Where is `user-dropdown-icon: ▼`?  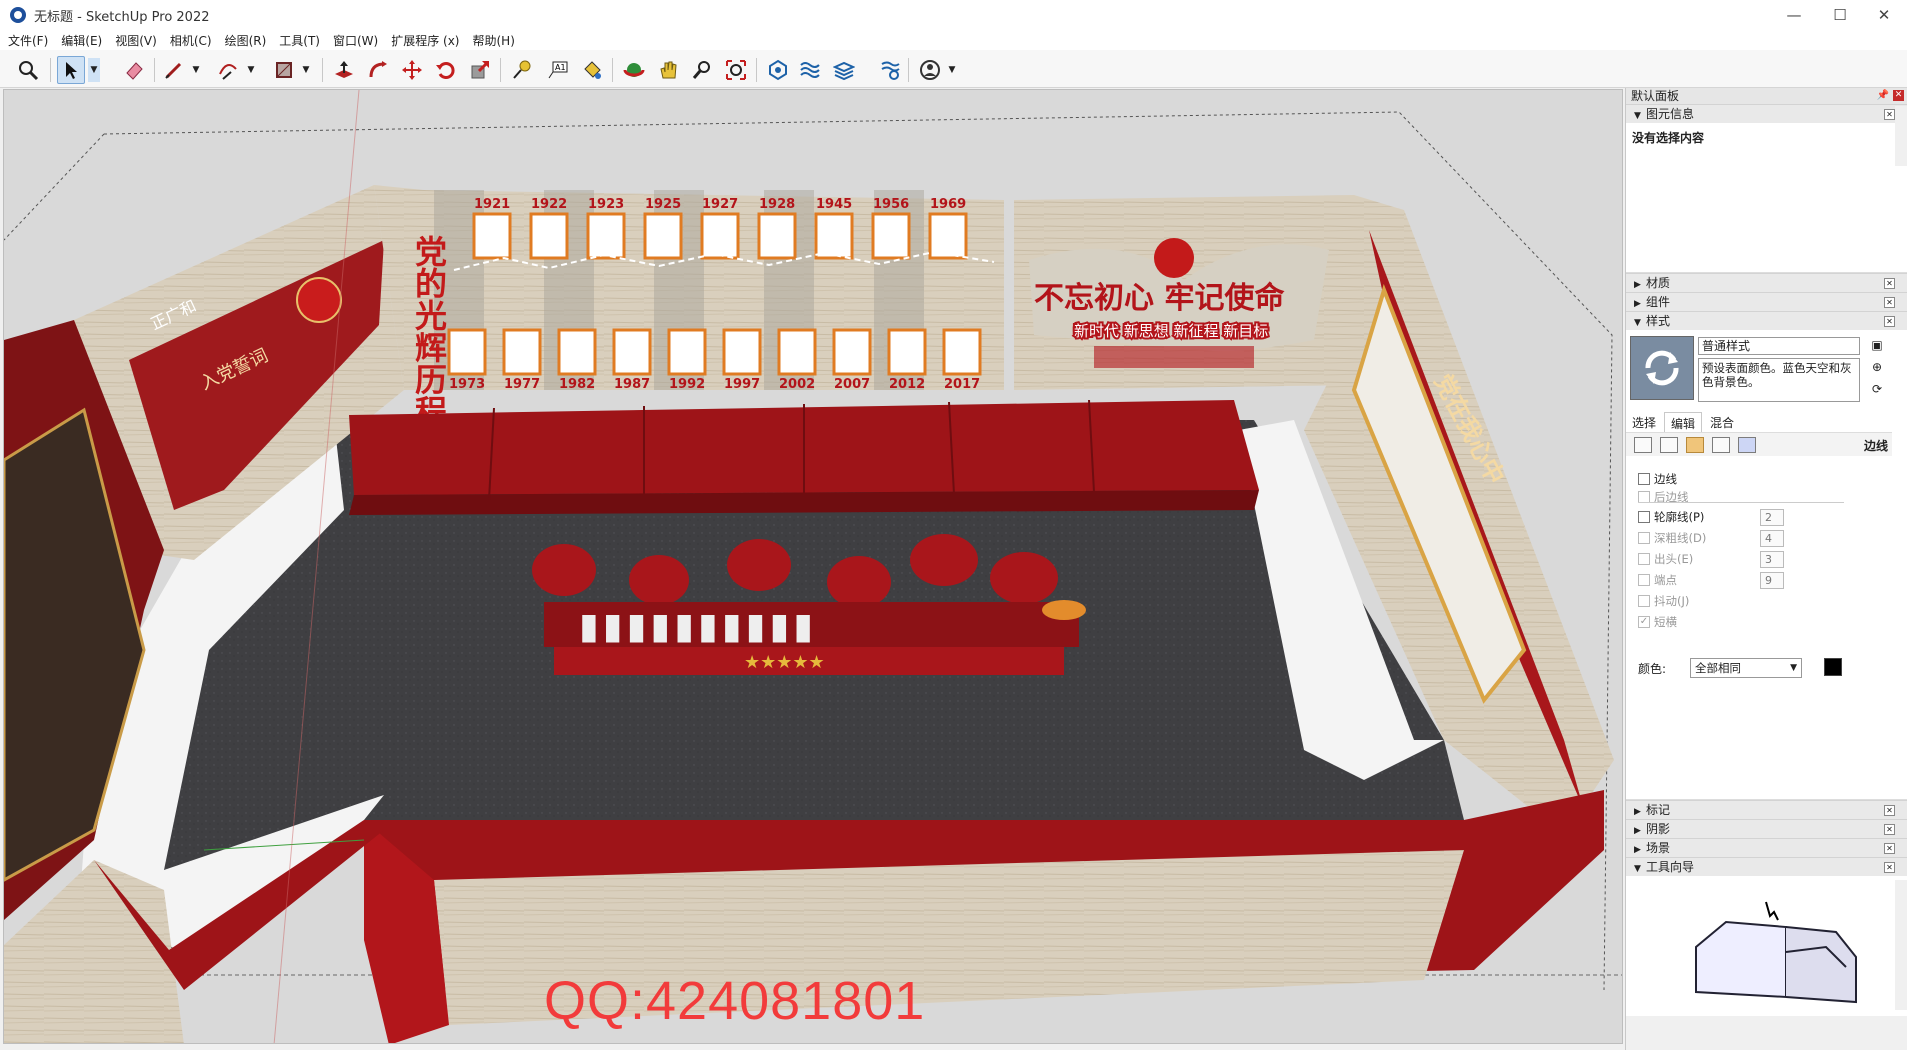
user-dropdown-icon: ▼ is located at coordinates (952, 70).